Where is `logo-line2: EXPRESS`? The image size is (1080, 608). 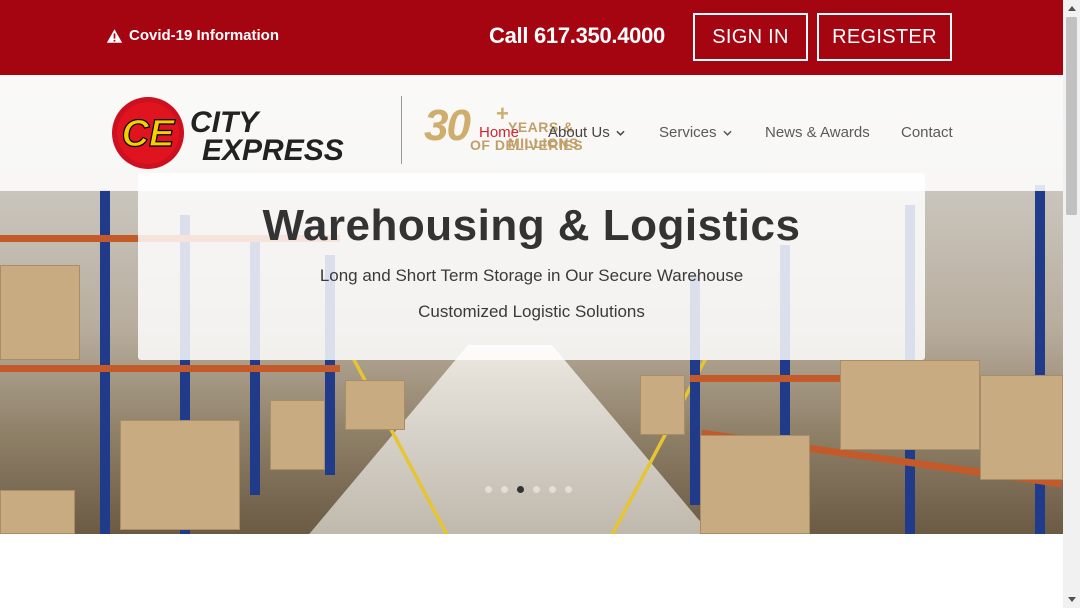 logo-line2: EXPRESS is located at coordinates (273, 150).